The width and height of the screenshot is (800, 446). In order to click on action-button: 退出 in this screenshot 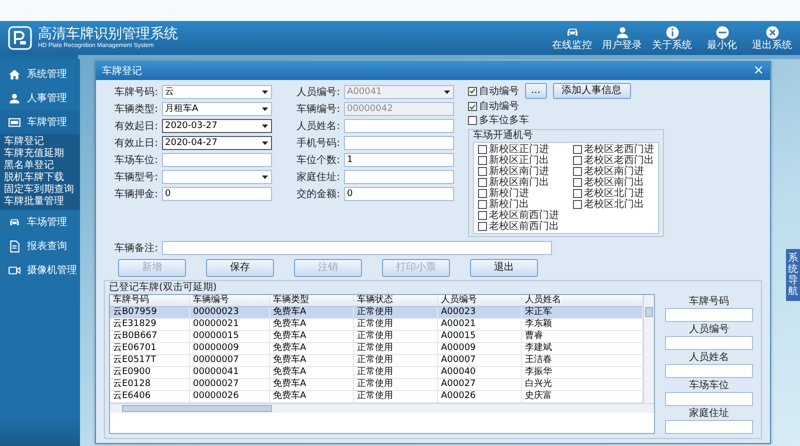, I will do `click(504, 268)`.